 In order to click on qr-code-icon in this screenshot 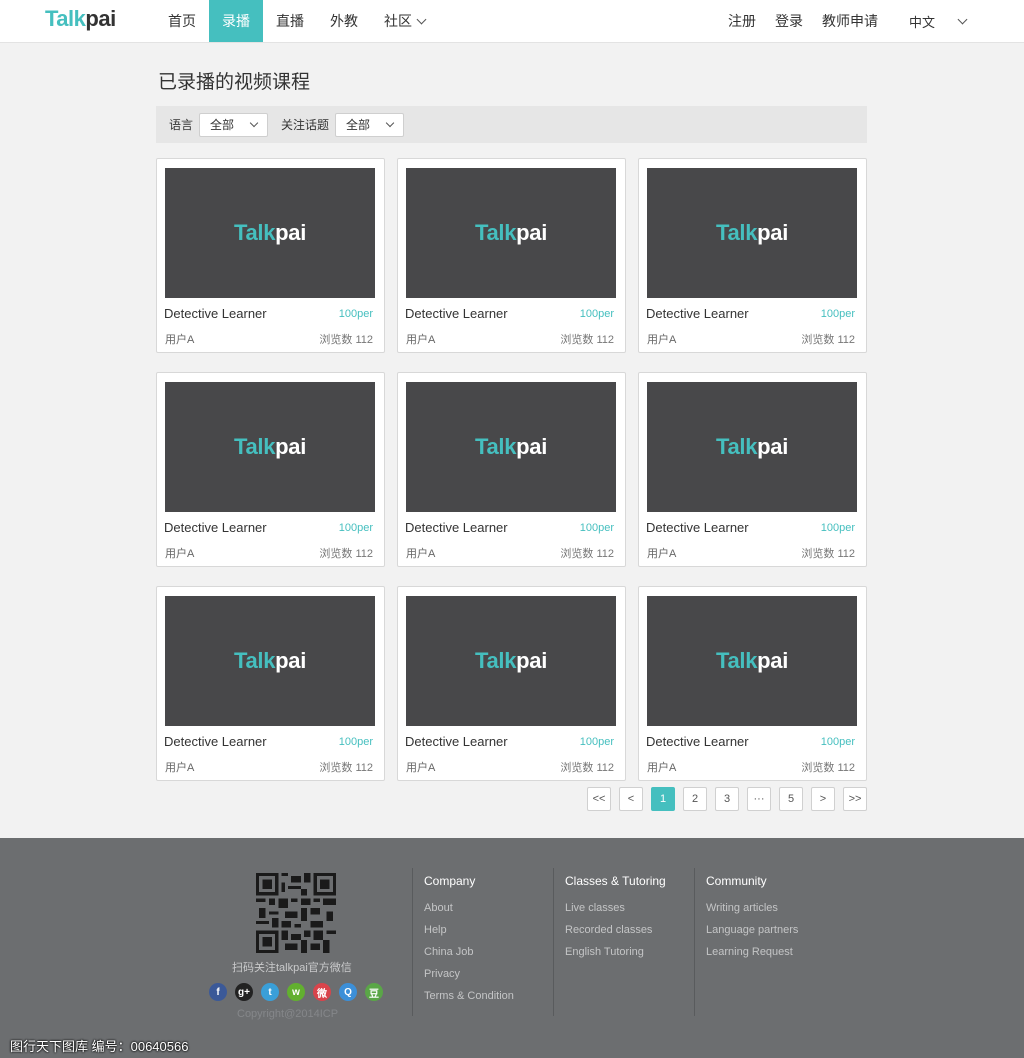, I will do `click(296, 913)`.